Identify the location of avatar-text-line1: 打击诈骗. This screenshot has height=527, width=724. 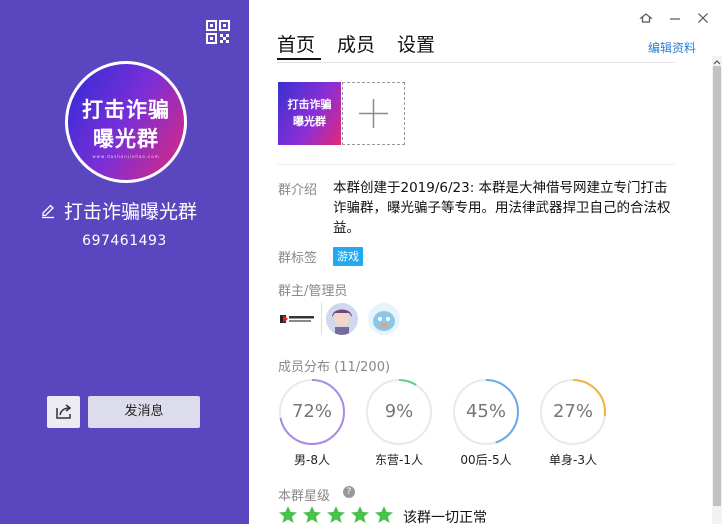
(126, 110).